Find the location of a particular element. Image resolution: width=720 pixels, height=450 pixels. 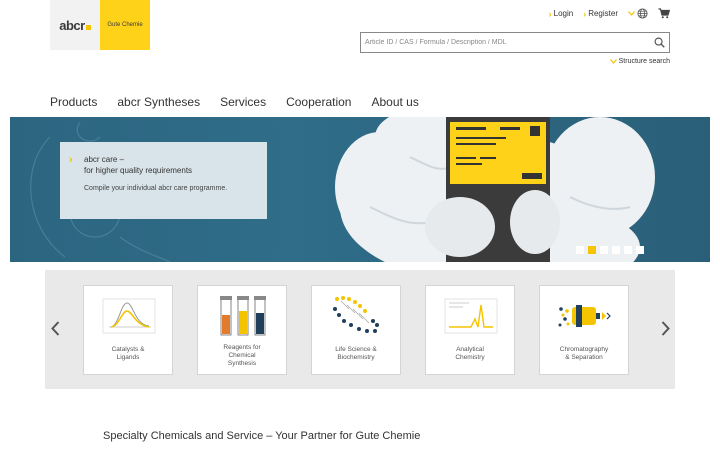

category-label-line: Chromatography is located at coordinates (584, 349).